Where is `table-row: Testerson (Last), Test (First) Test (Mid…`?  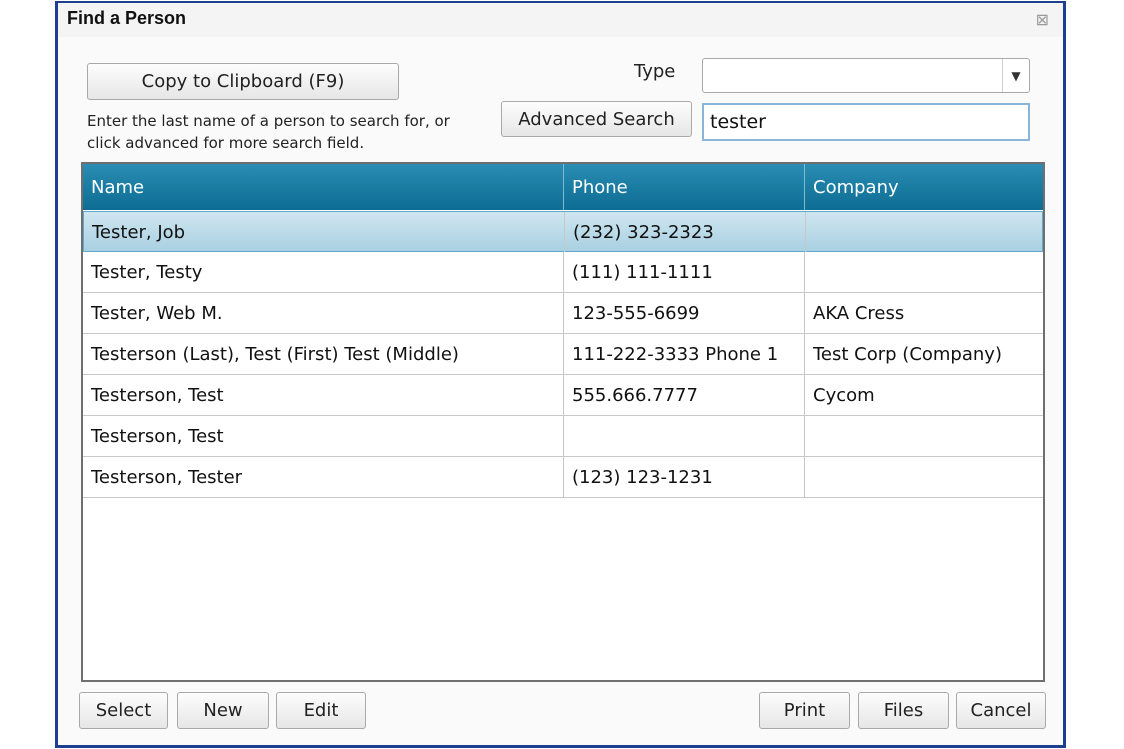 table-row: Testerson (Last), Test (First) Test (Mid… is located at coordinates (563, 354).